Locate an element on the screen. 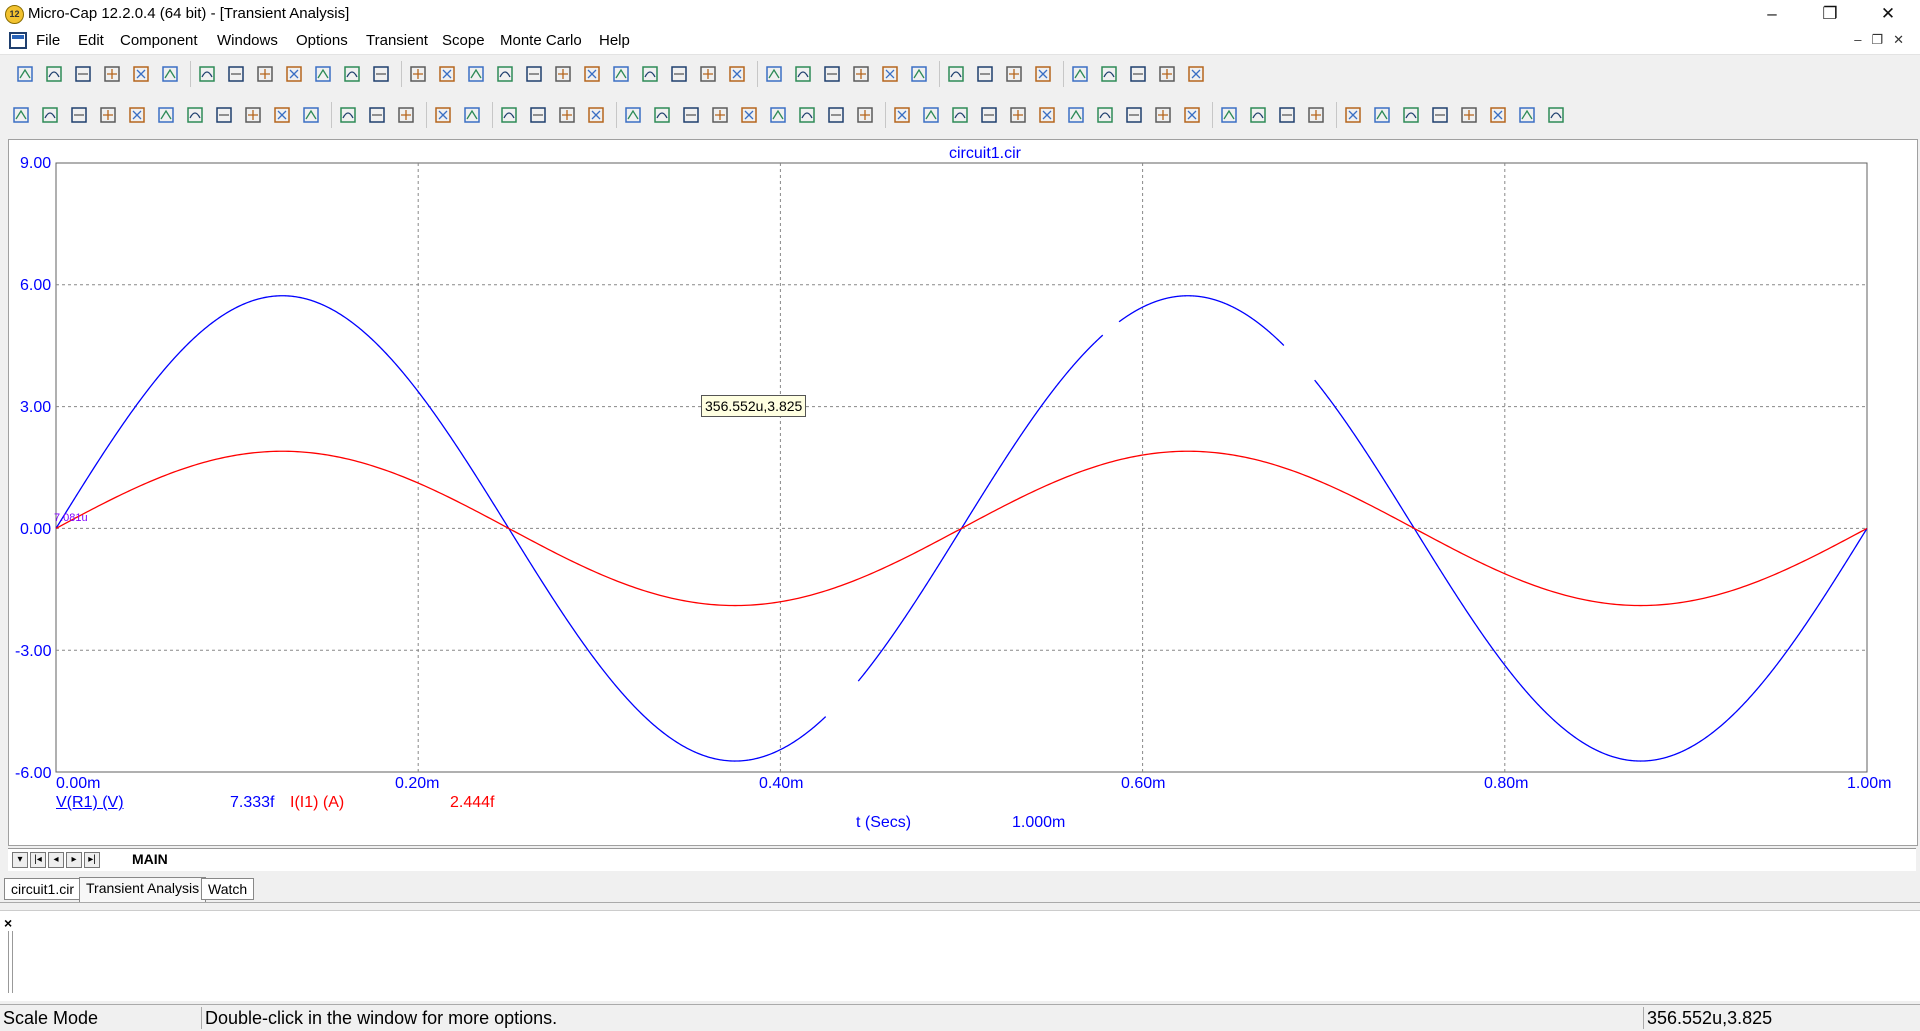 The width and height of the screenshot is (1920, 1031). menu-transient: Transient is located at coordinates (397, 40).